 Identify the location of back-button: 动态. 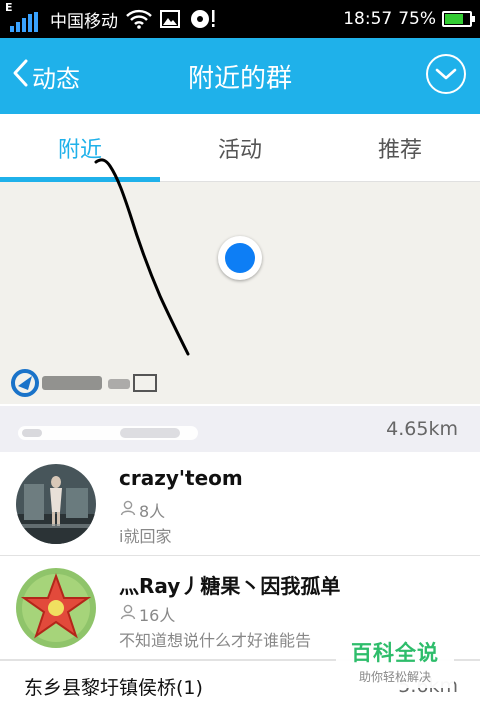
(45, 76).